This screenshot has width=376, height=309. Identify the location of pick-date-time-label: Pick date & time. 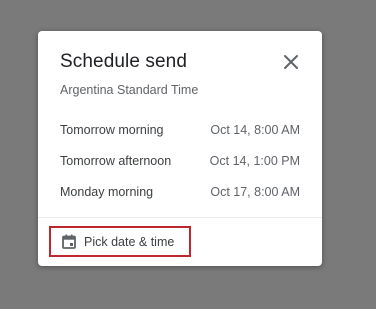
(129, 241).